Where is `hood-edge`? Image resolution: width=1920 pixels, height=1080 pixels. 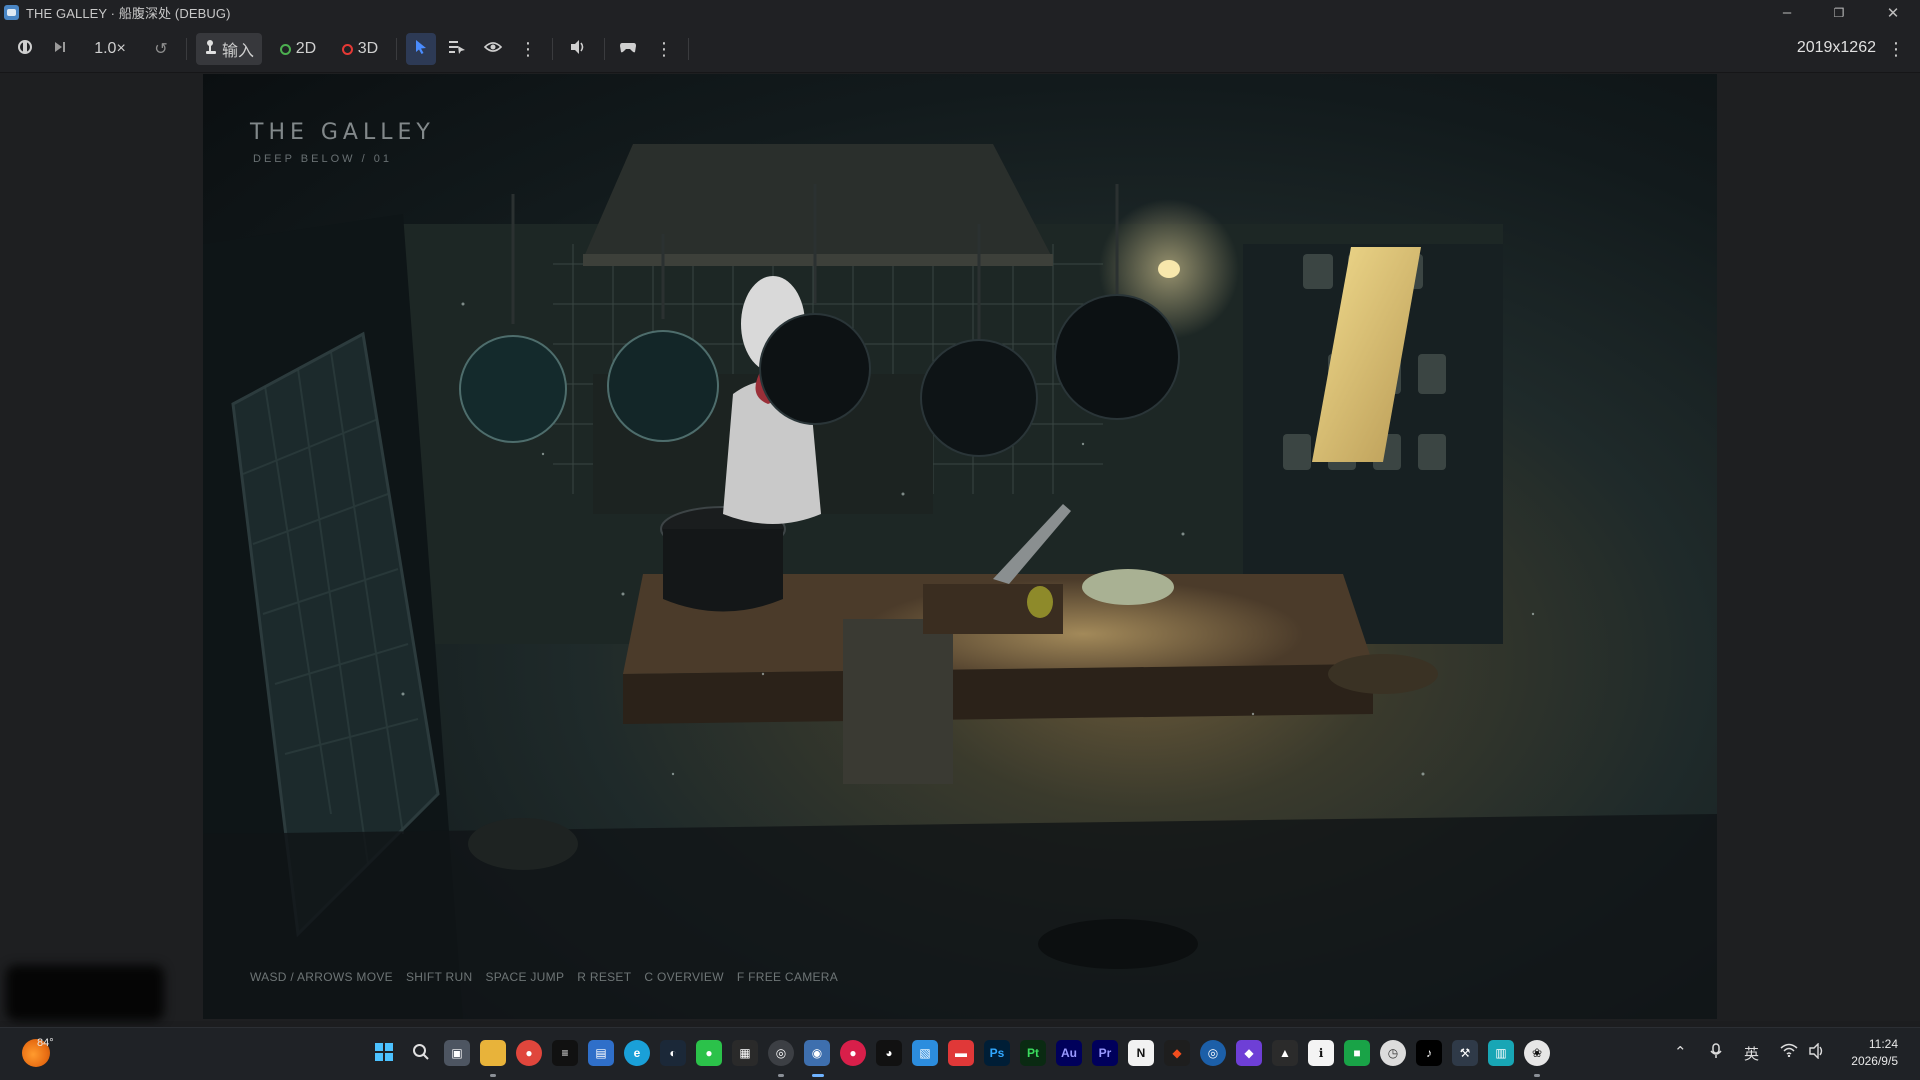
hood-edge is located at coordinates (818, 260).